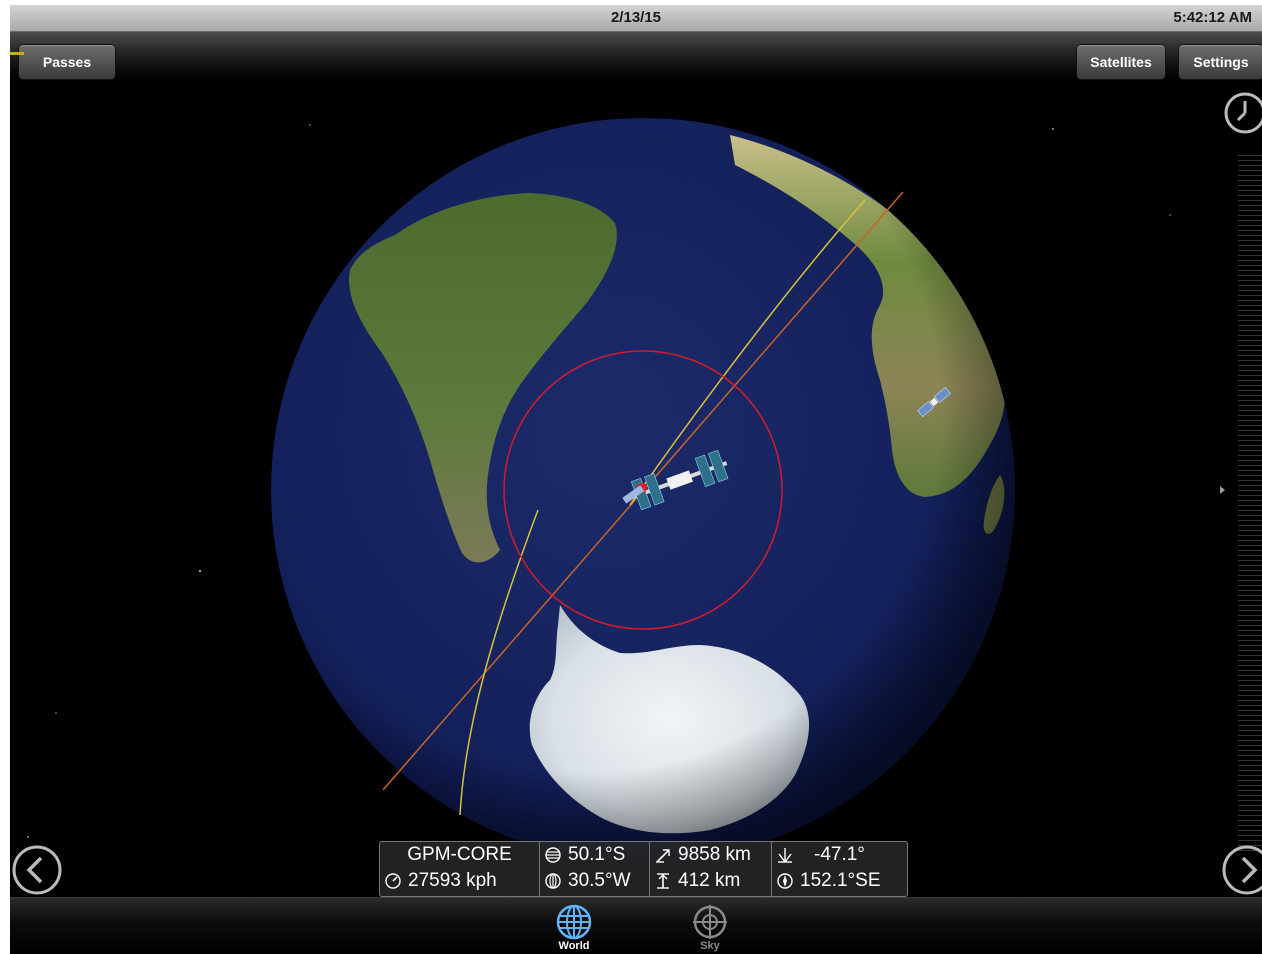  Describe the element at coordinates (636, 57) in the screenshot. I see `top-toolbar: Passes Satellites Settings` at that location.